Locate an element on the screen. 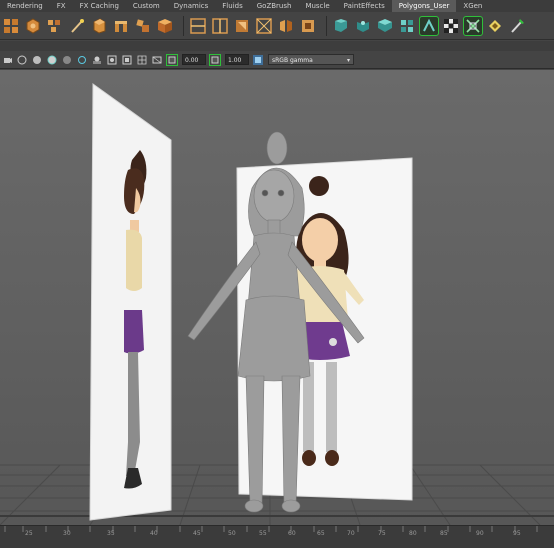  shelf-gap is located at coordinates (277, 46).